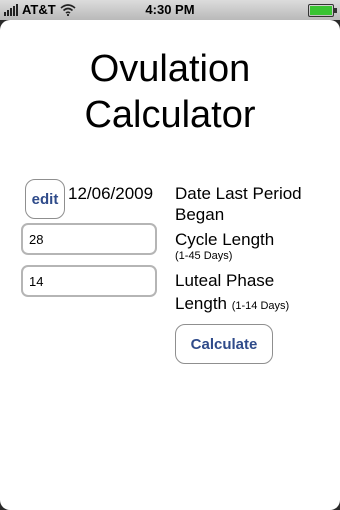 This screenshot has width=340, height=510. I want to click on status-time: 4:30 PM, so click(170, 9).